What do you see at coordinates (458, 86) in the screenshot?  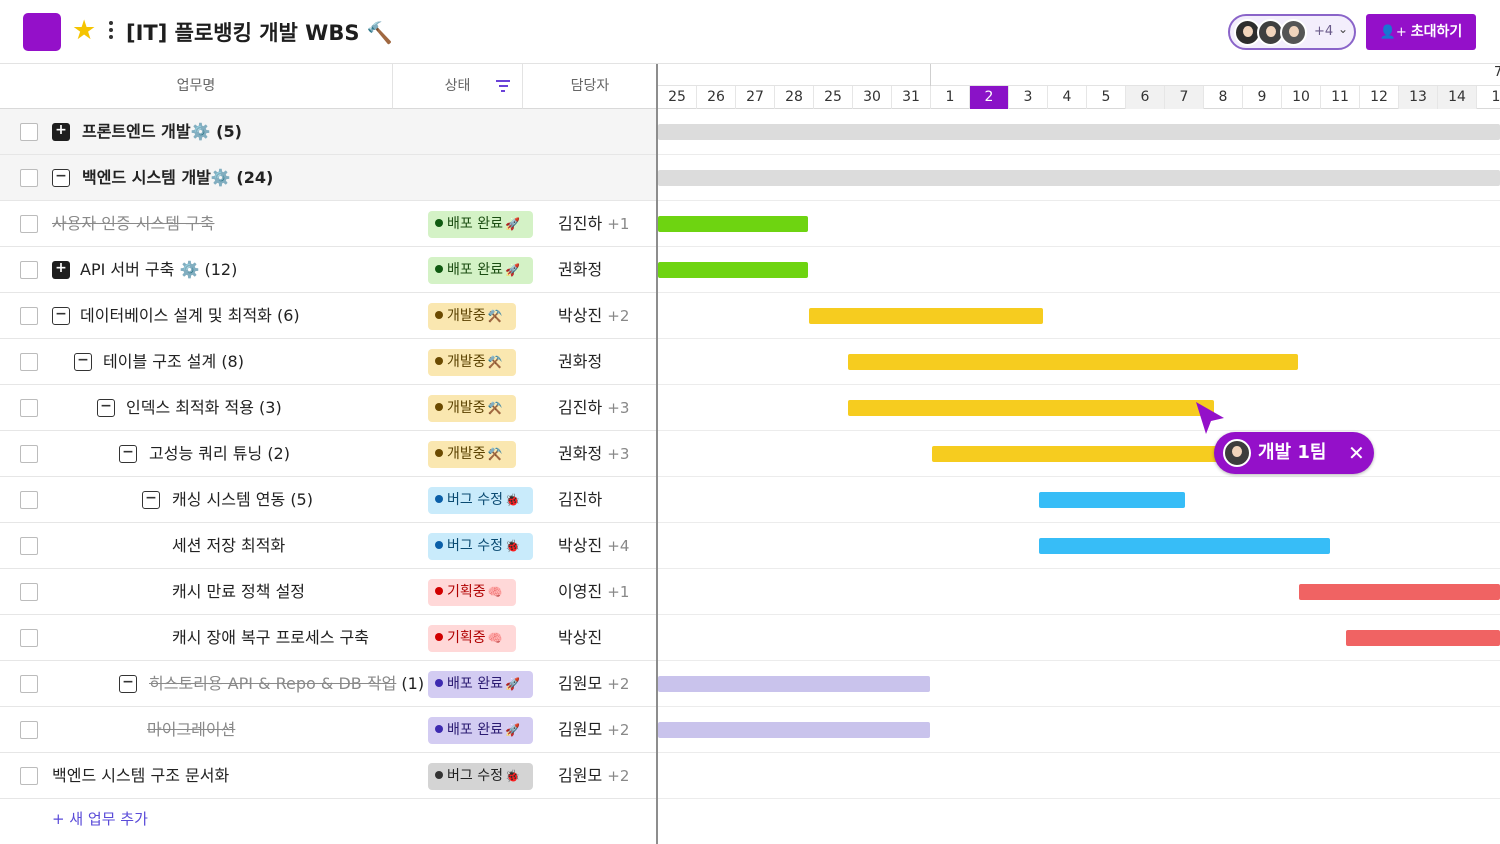 I see `column-header-status: 상태` at bounding box center [458, 86].